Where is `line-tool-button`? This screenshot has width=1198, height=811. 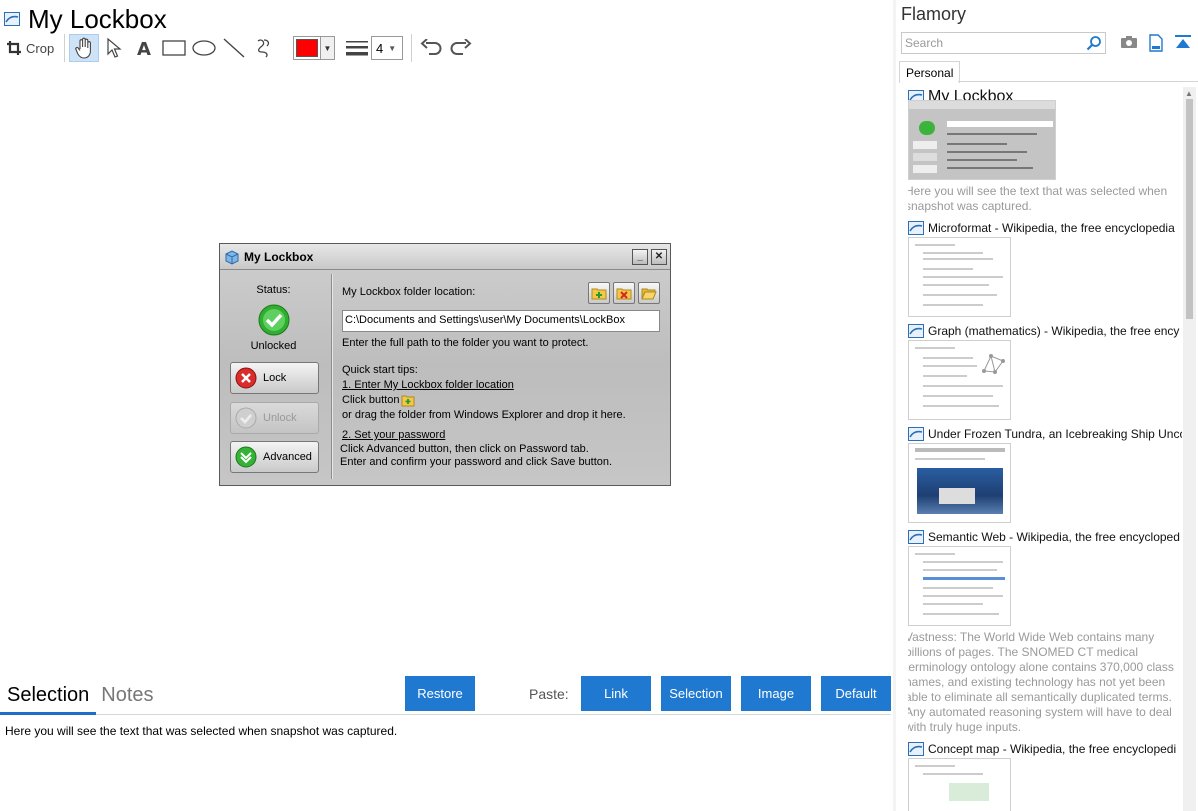 line-tool-button is located at coordinates (234, 48).